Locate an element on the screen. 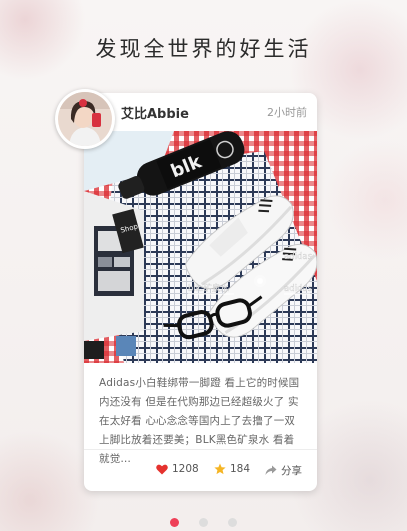 The image size is (407, 531). like-button: 1208 is located at coordinates (177, 469).